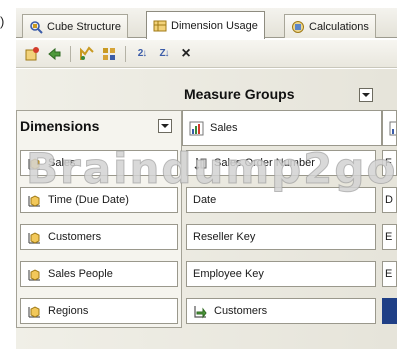 This screenshot has height=349, width=397. I want to click on dimension-label: Time (Due Date), so click(88, 200).